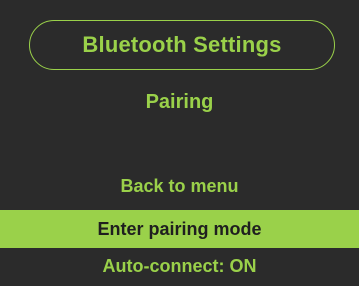  I want to click on screen-title-label: Bluetooth Settings, so click(182, 44).